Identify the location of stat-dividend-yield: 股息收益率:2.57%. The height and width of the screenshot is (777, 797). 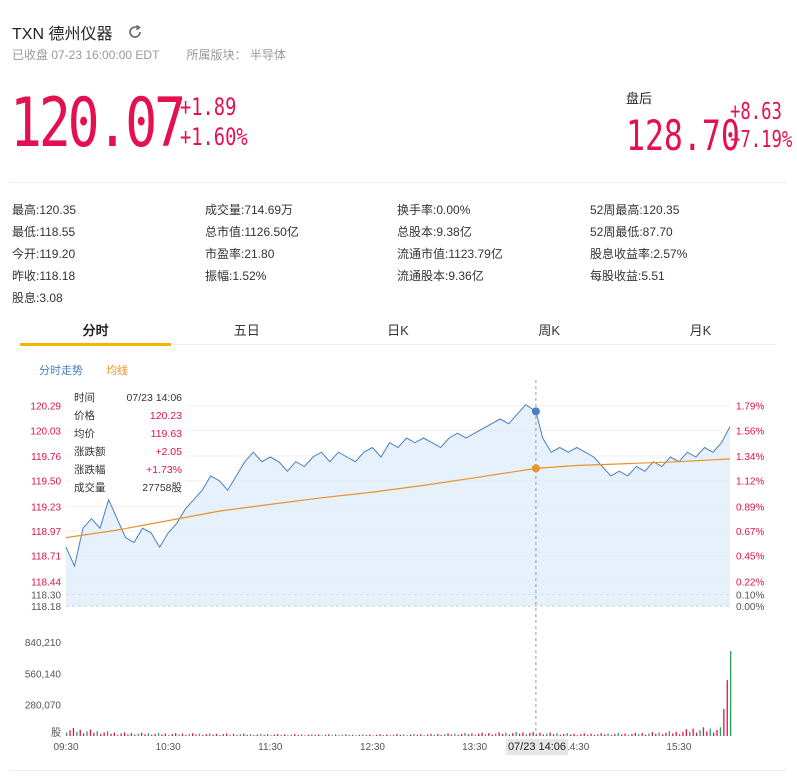
(639, 254).